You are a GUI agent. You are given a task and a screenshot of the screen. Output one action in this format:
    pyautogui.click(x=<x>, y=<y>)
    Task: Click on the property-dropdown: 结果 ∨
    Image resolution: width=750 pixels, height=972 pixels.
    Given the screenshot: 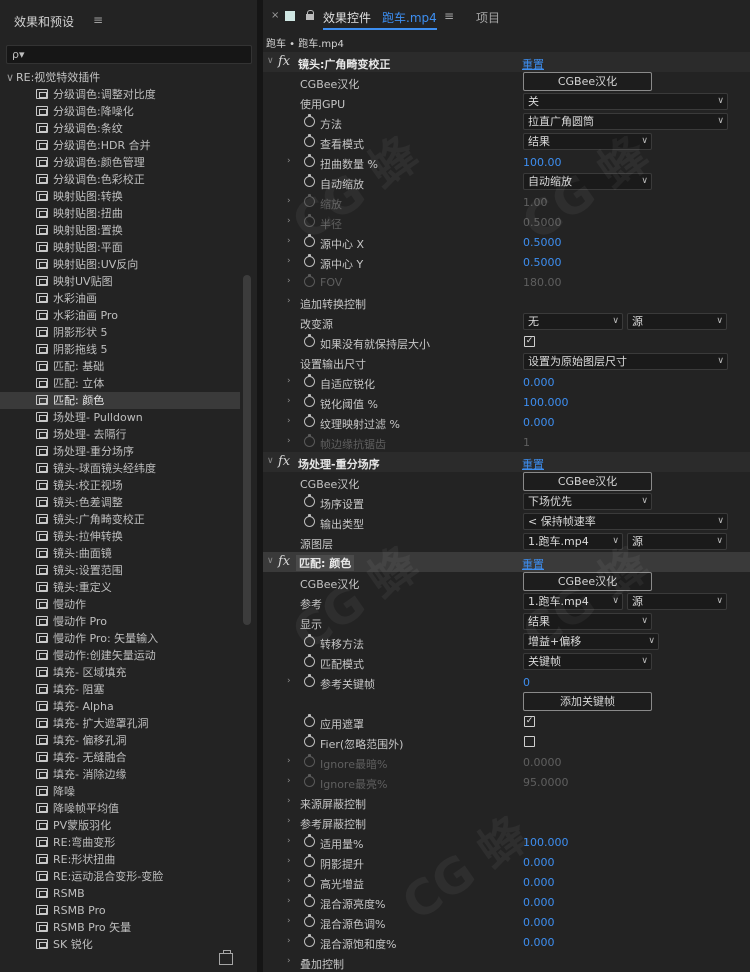 What is the action you would take?
    pyautogui.click(x=587, y=621)
    